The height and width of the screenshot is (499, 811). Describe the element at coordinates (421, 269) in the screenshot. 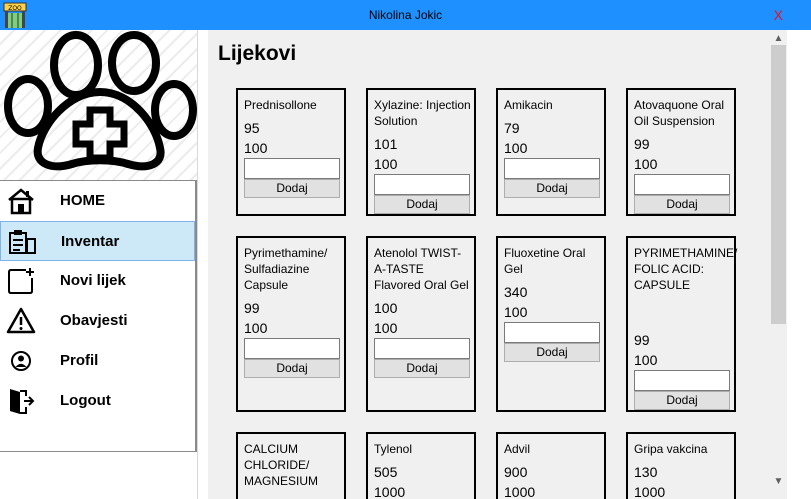

I see `medicine-name: Atenolol TWIST-A-TASTE Flavored Oral Gel` at that location.